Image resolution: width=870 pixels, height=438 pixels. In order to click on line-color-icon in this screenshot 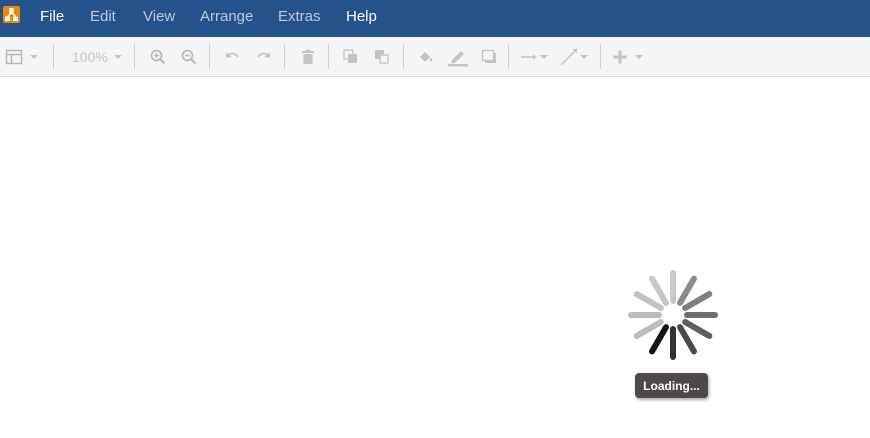, I will do `click(458, 57)`.